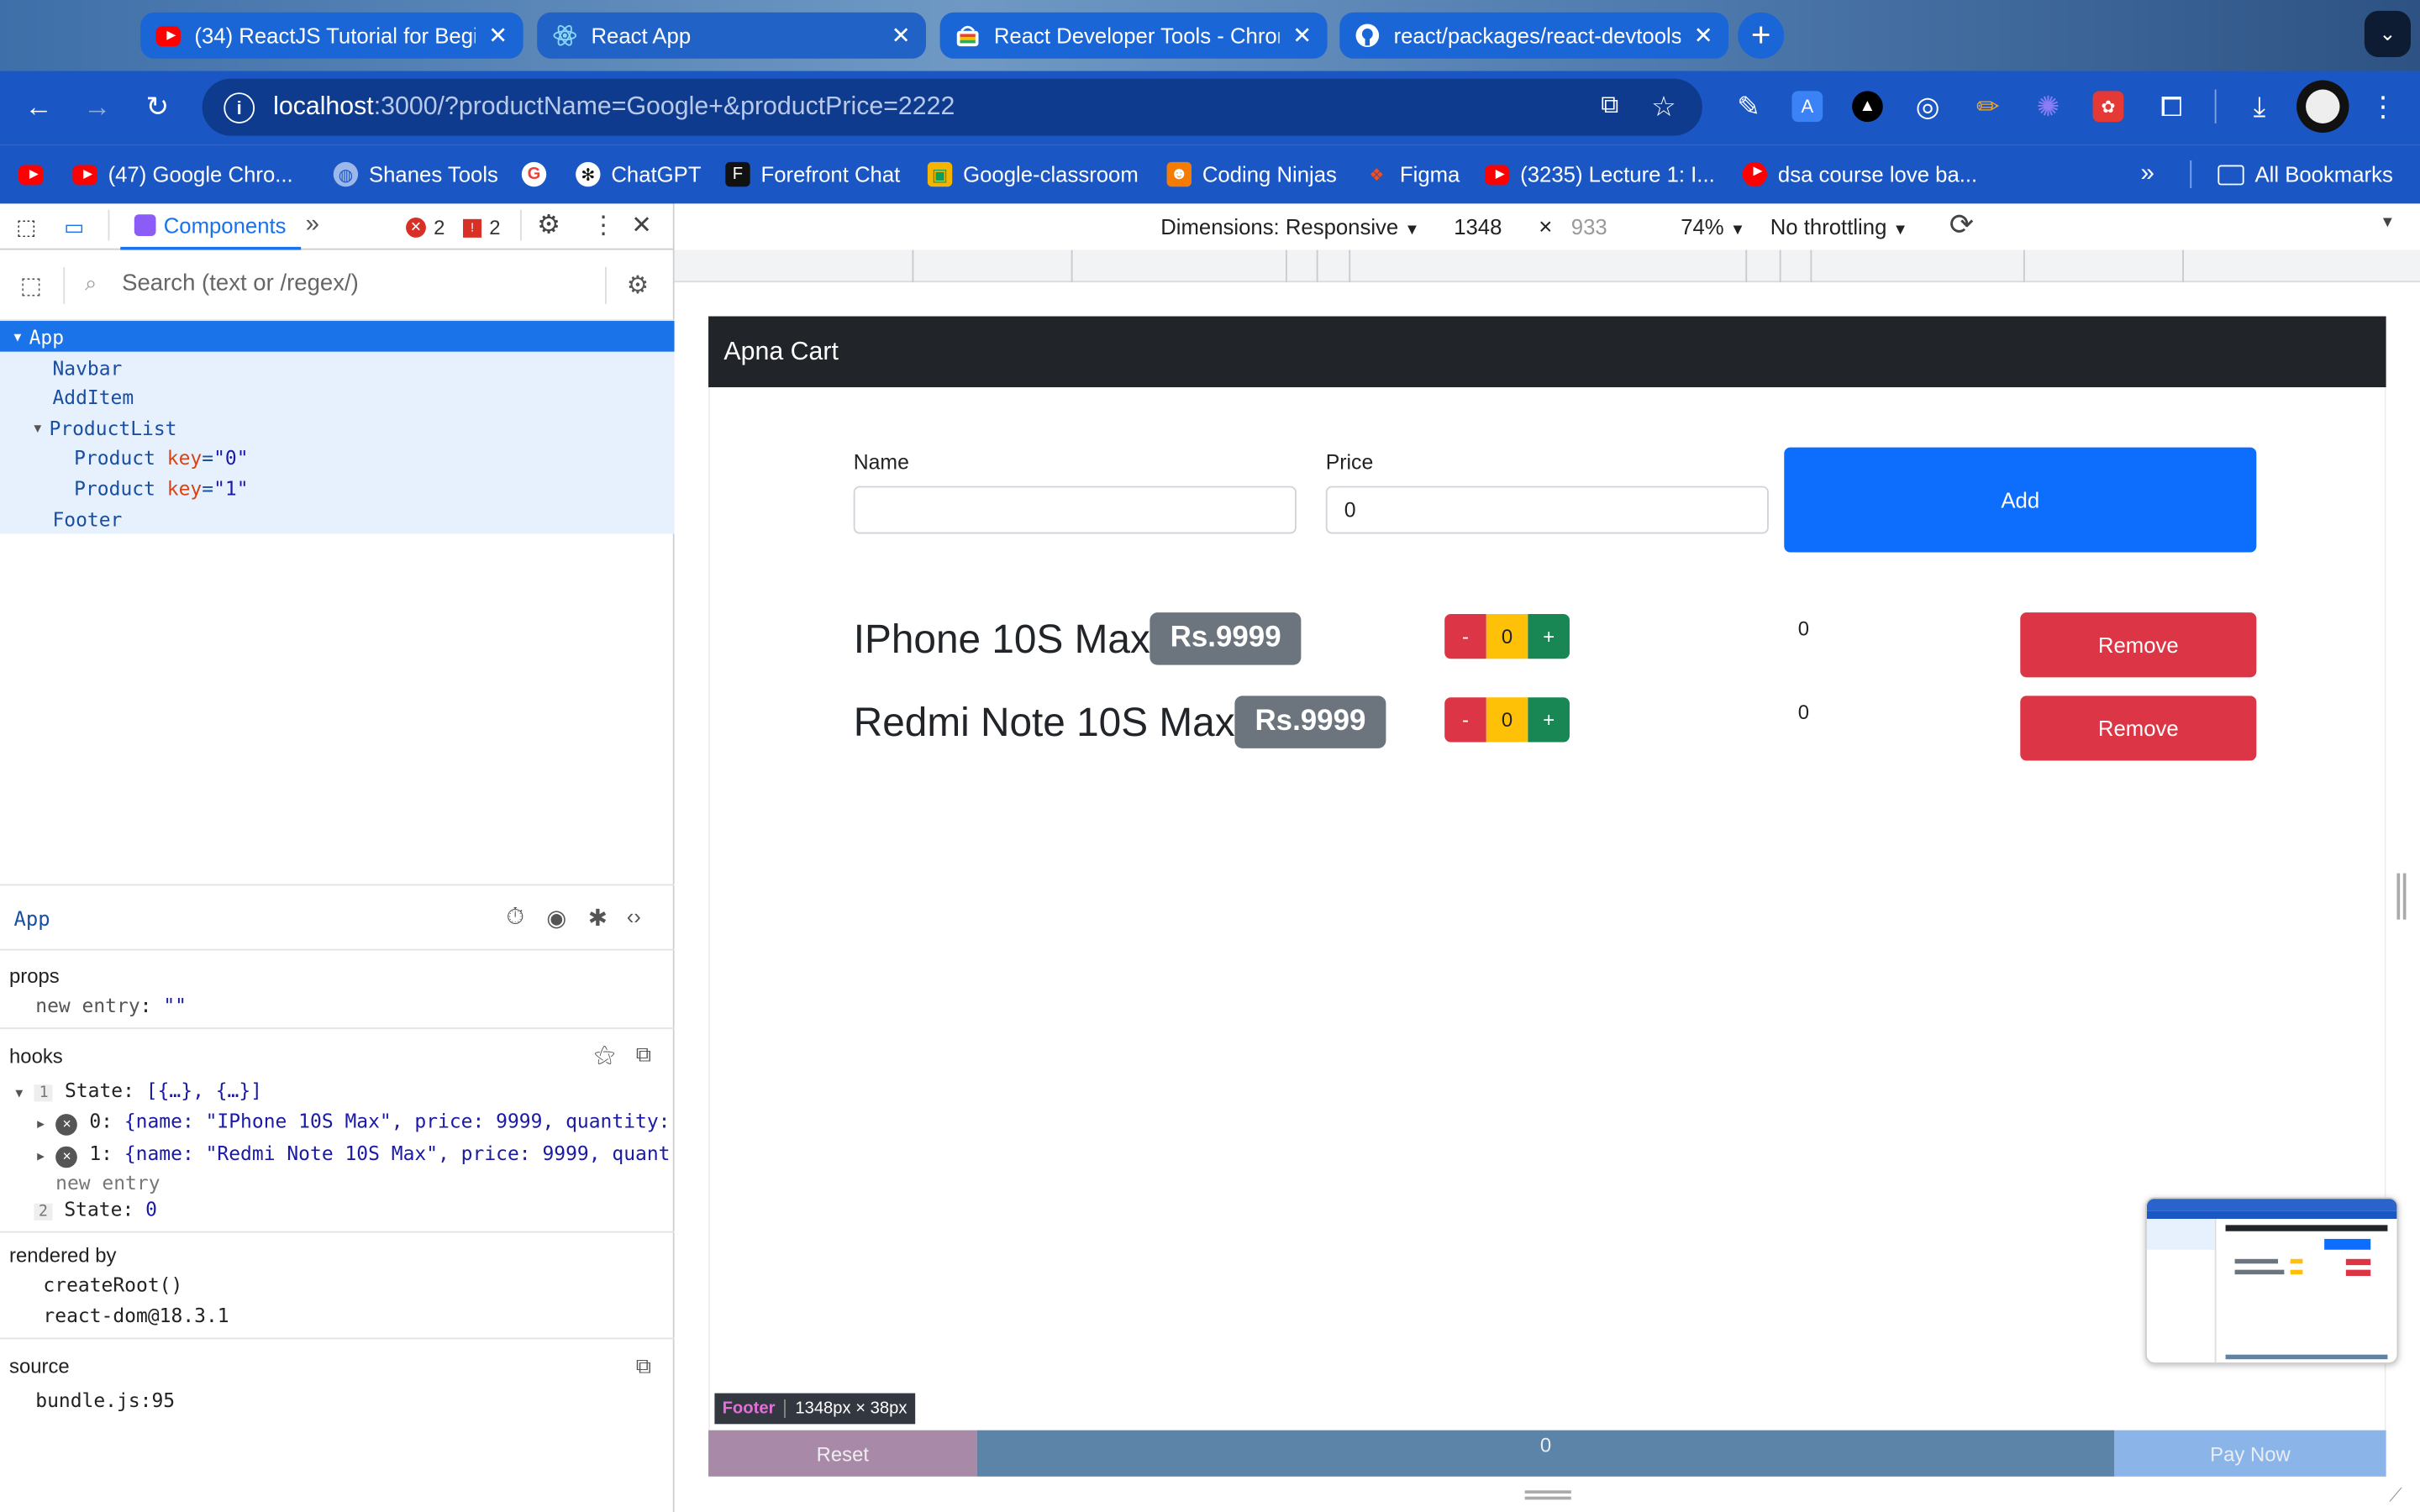  What do you see at coordinates (111, 1005) in the screenshot?
I see `props-entry: new entry: ""` at bounding box center [111, 1005].